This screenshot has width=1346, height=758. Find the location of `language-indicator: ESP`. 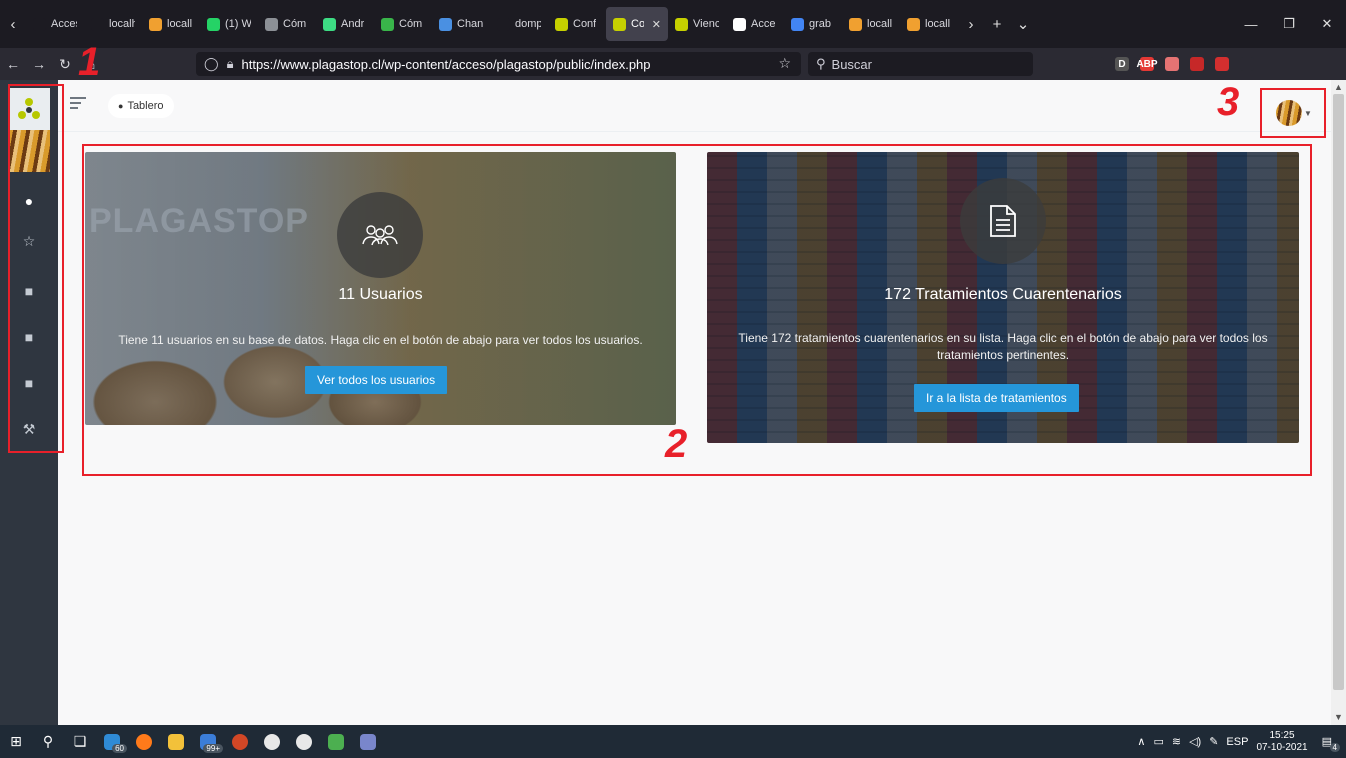

language-indicator: ESP is located at coordinates (1237, 742).